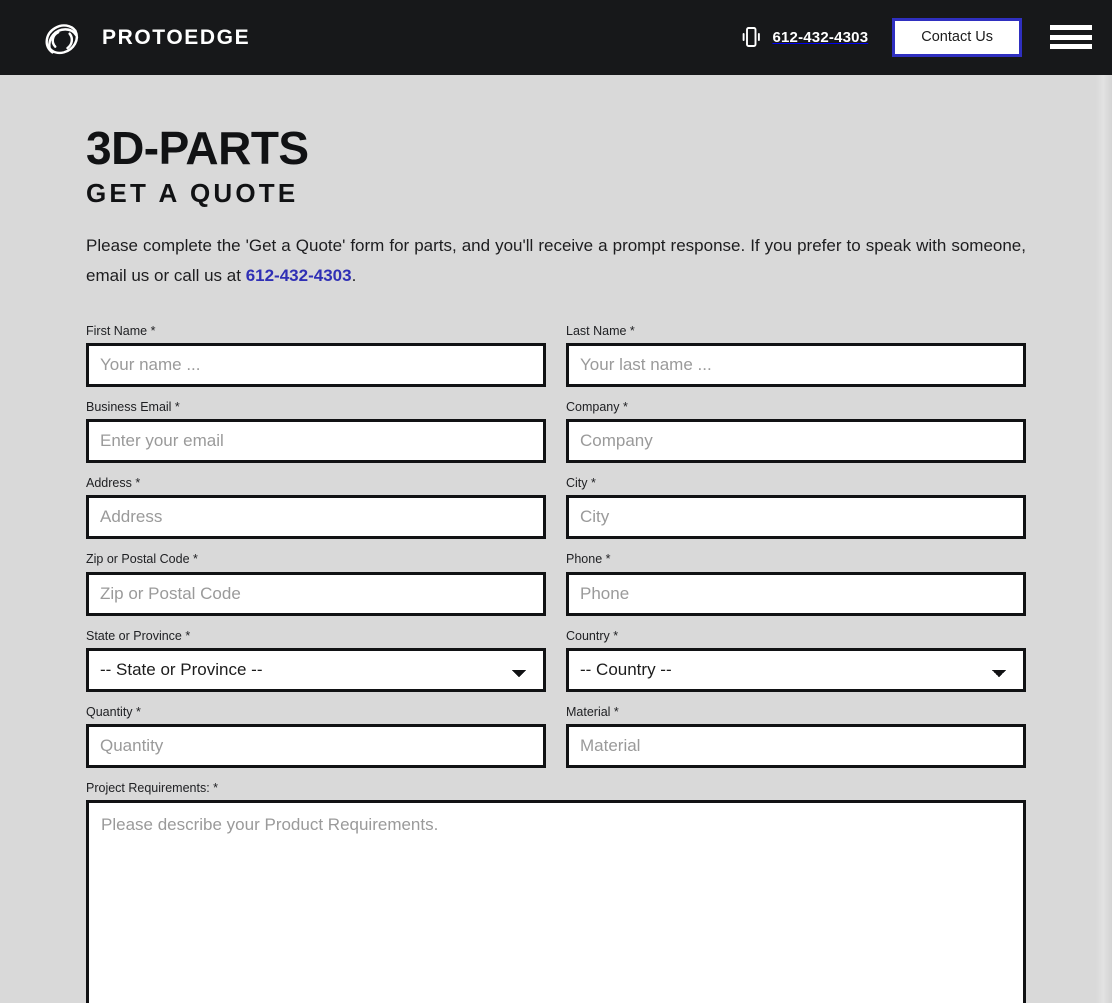 The height and width of the screenshot is (1003, 1112). I want to click on address-label: Address *, so click(113, 483).